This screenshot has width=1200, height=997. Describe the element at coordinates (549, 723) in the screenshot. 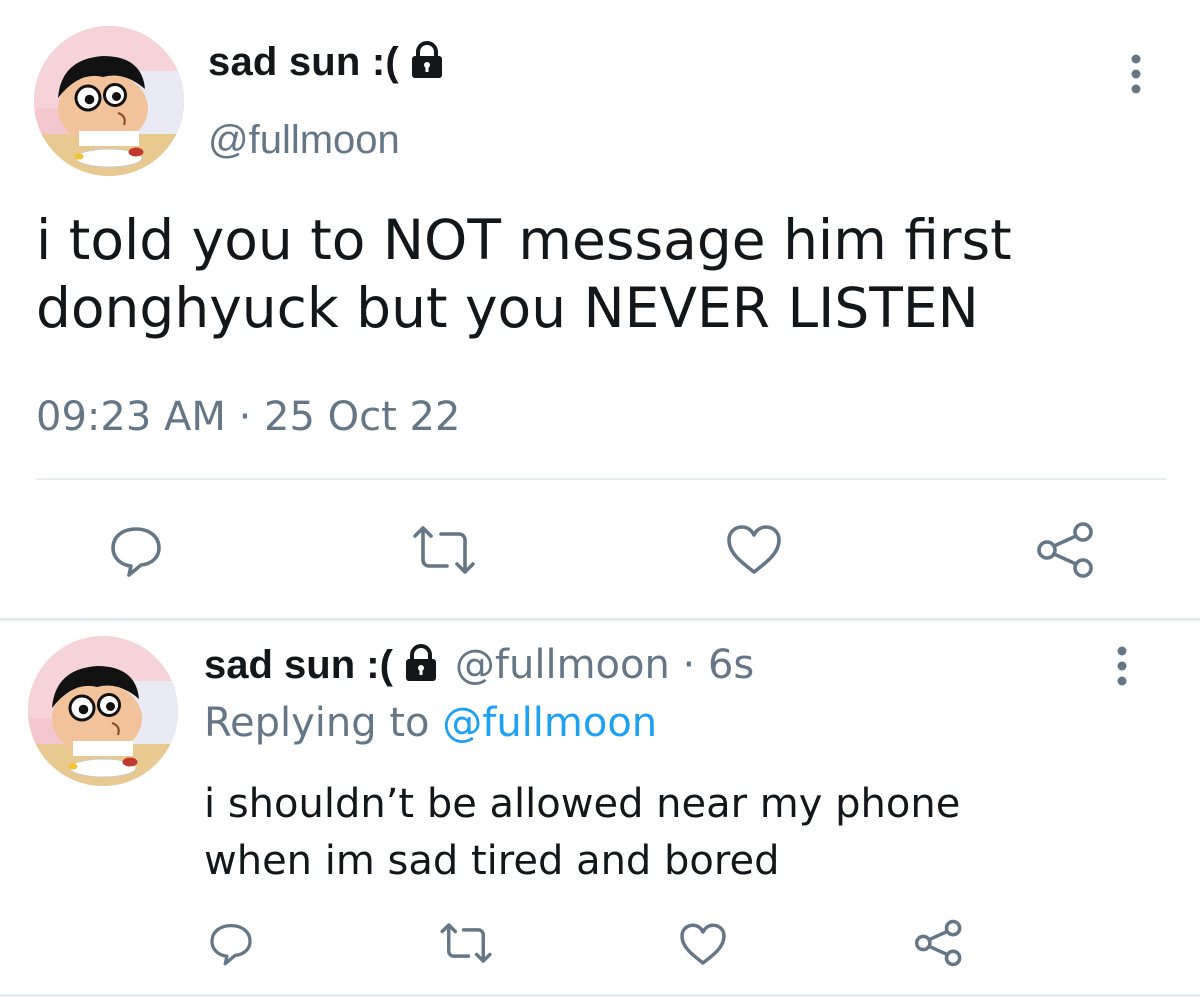

I see `replying-to-mention: @fullmoon` at that location.